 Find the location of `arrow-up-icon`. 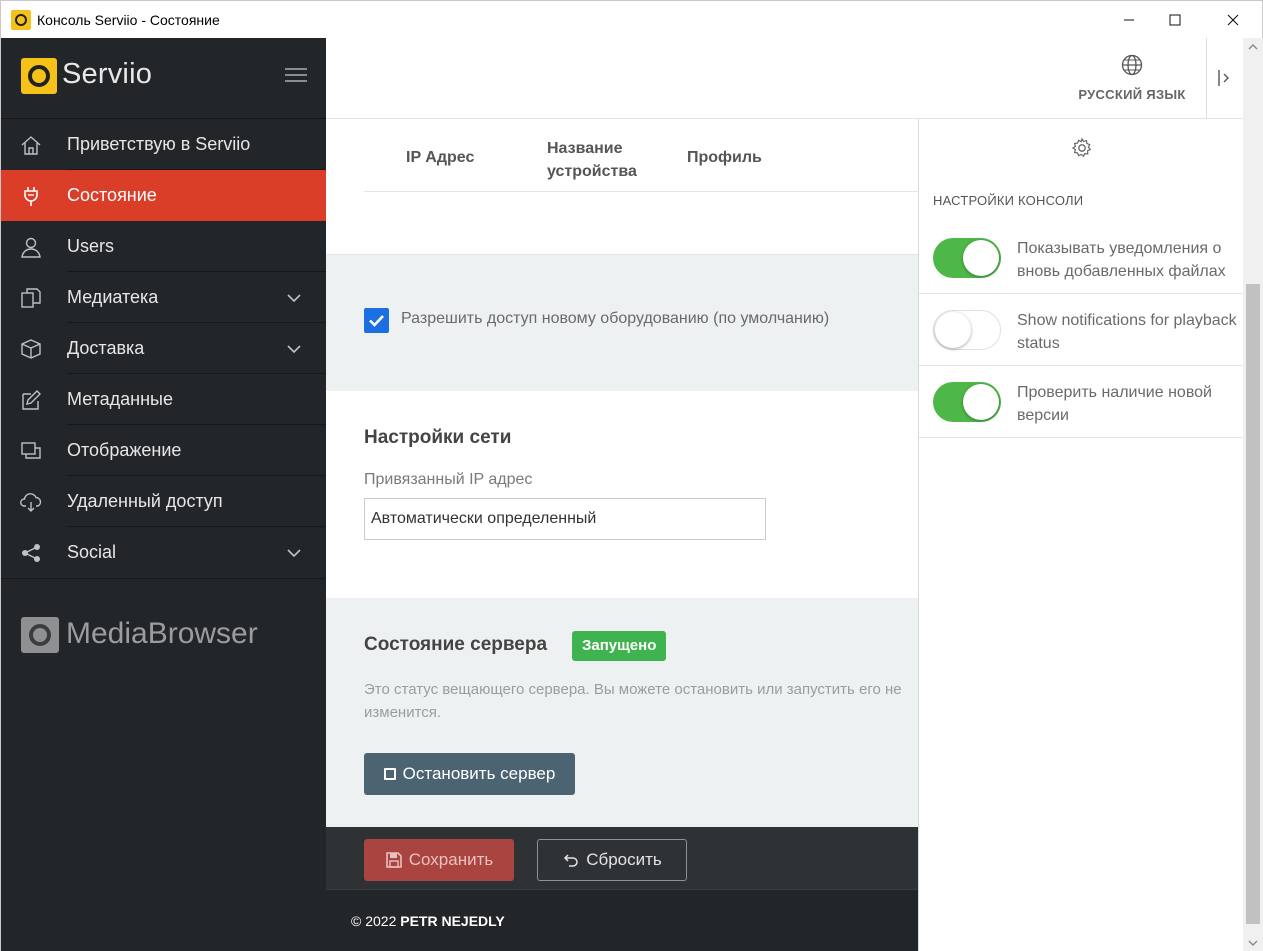

arrow-up-icon is located at coordinates (1253, 46).